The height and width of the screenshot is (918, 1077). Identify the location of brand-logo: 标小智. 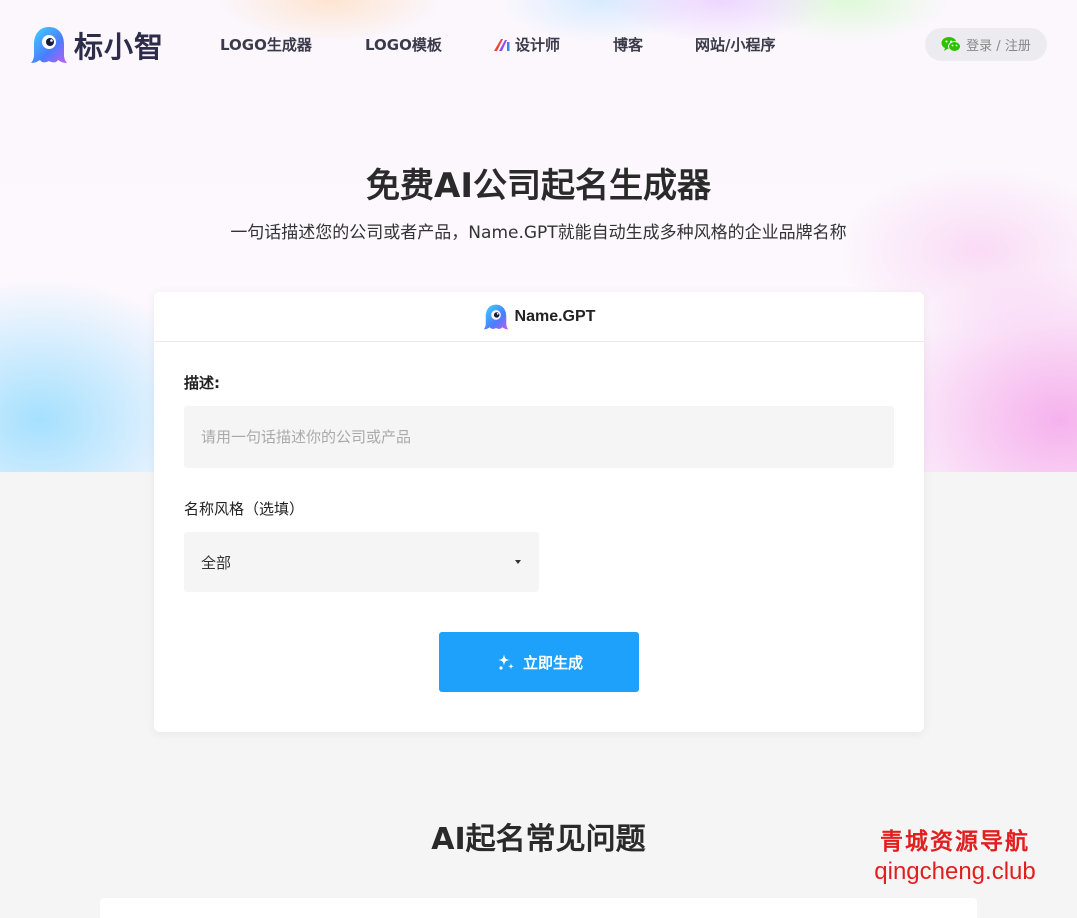
(97, 45).